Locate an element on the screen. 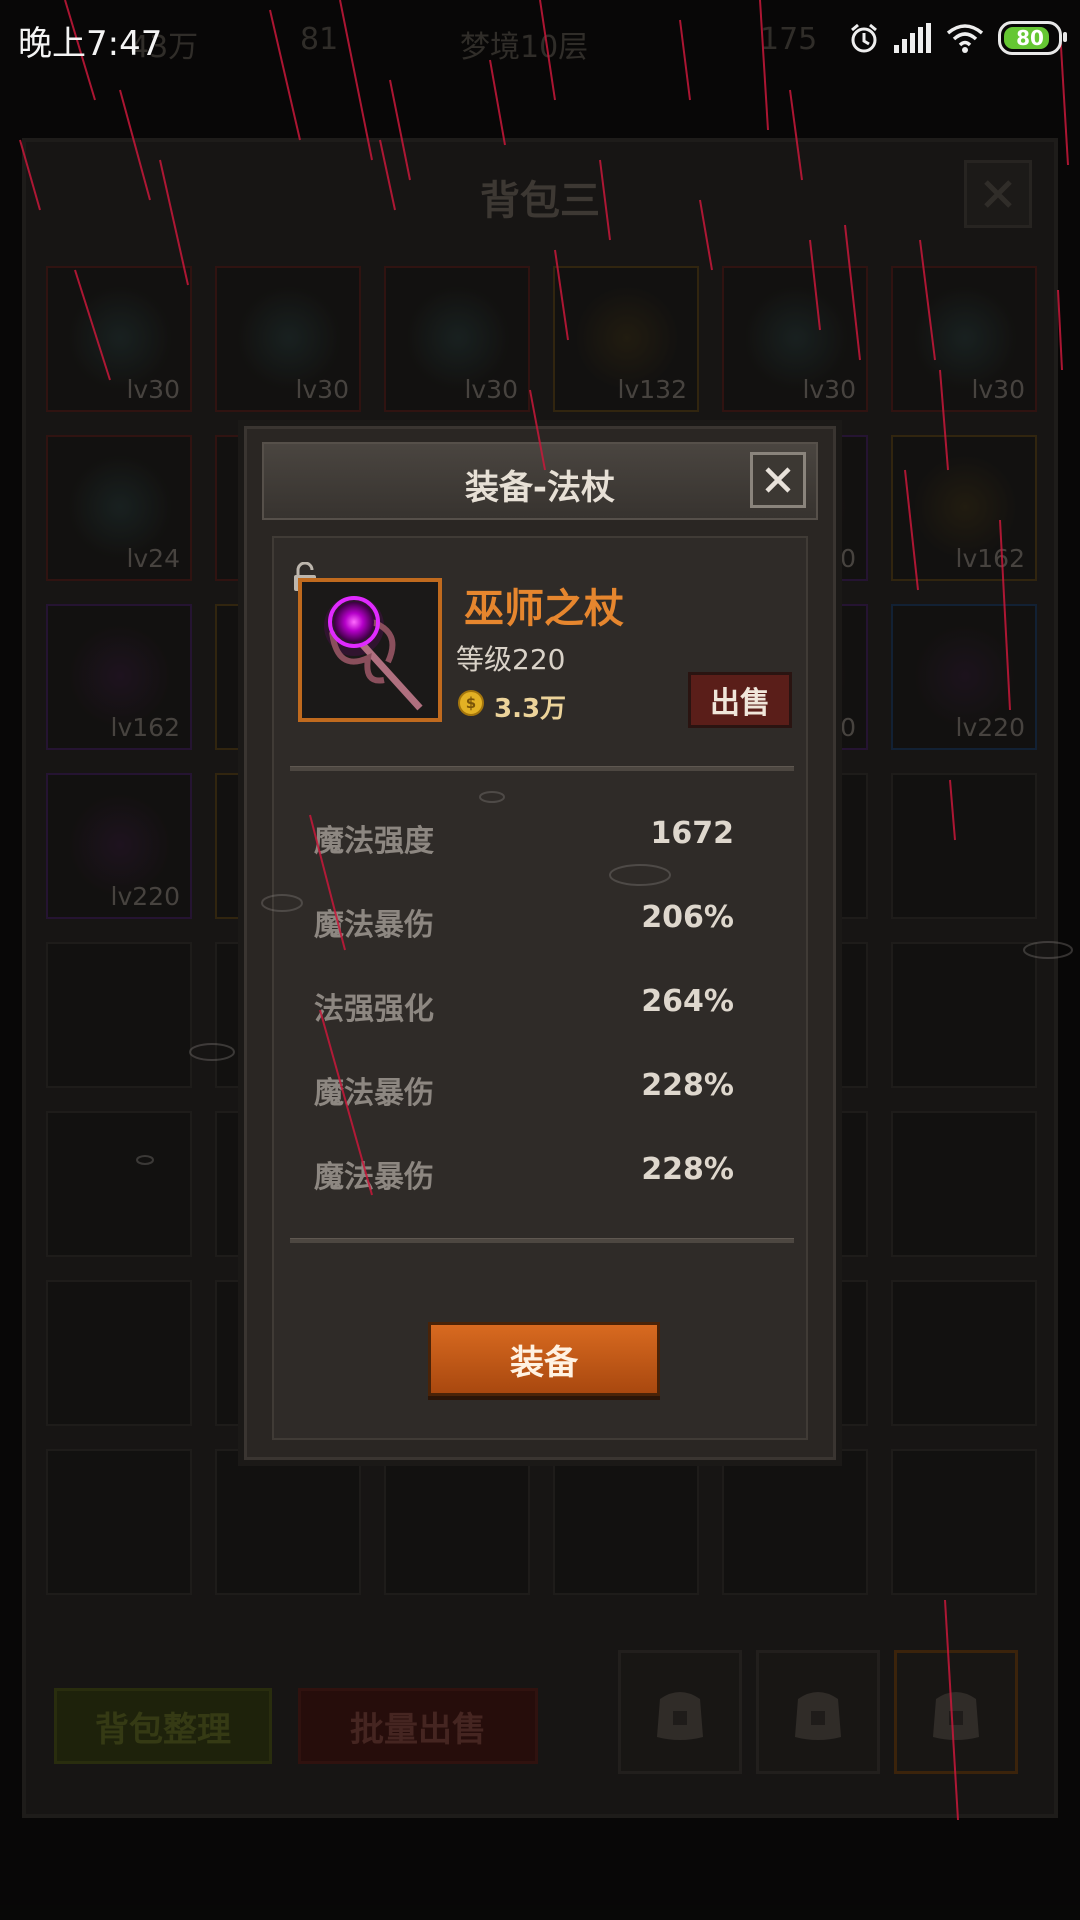 Image resolution: width=1080 pixels, height=1920 pixels. stat-name: 魔法强度 is located at coordinates (374, 841).